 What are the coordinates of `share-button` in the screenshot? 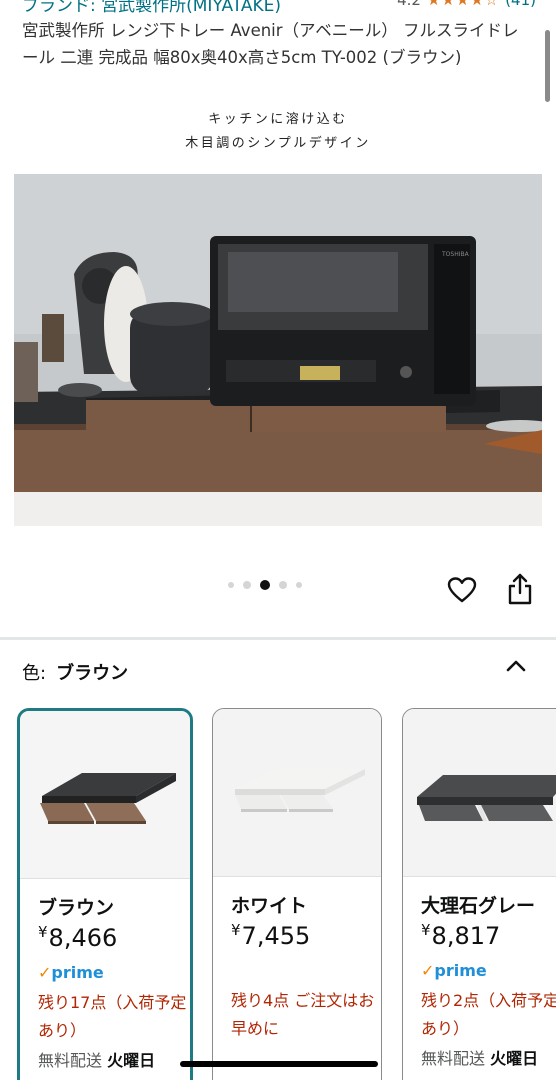 It's located at (520, 589).